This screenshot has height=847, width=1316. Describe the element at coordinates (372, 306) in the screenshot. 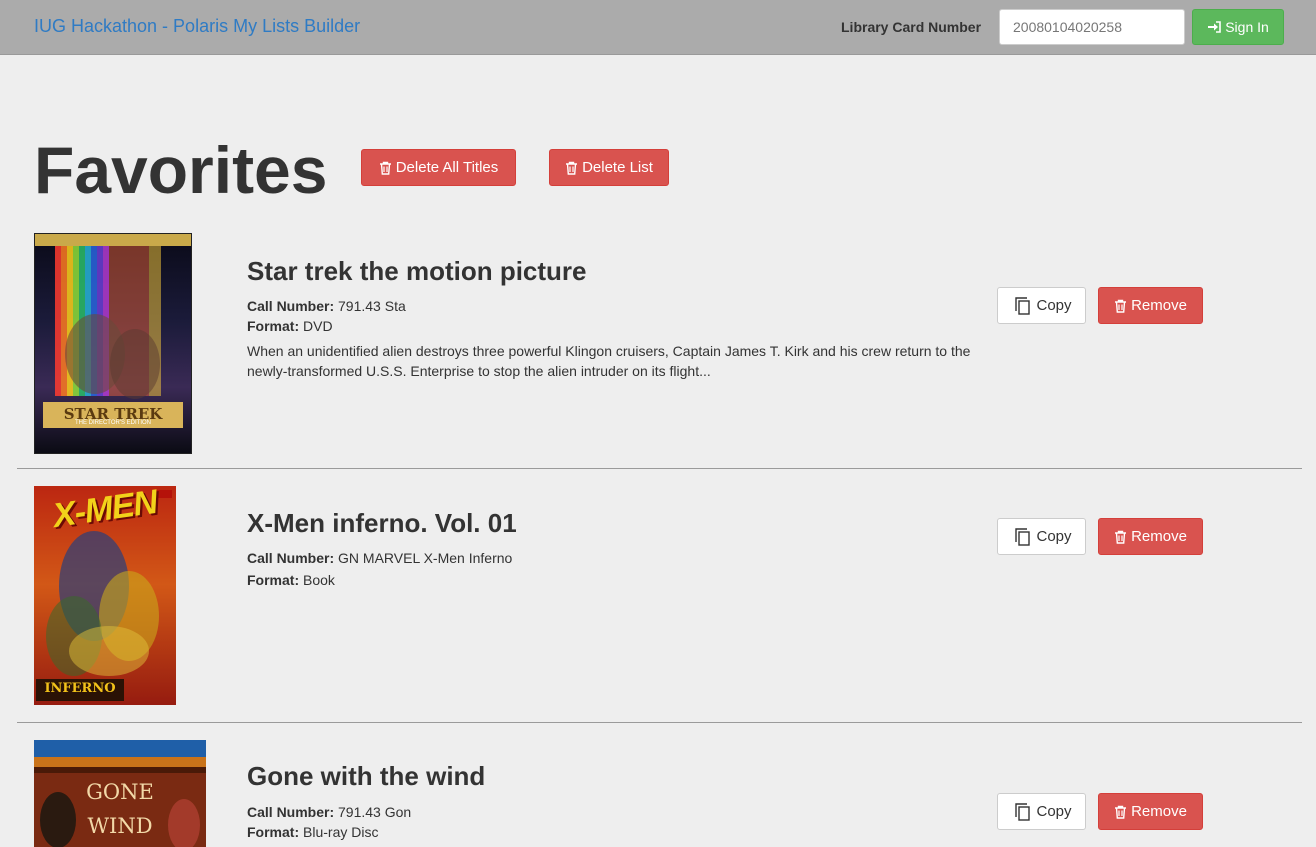

I see `call-number-value: 791.43 Sta` at that location.